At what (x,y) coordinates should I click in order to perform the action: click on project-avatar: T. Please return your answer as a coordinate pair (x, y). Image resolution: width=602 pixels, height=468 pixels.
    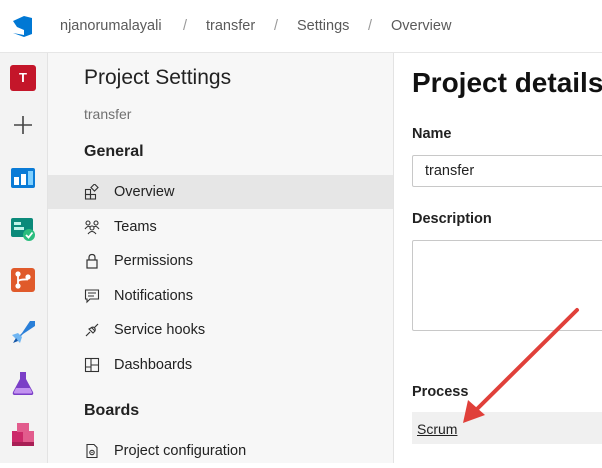
    Looking at the image, I should click on (23, 78).